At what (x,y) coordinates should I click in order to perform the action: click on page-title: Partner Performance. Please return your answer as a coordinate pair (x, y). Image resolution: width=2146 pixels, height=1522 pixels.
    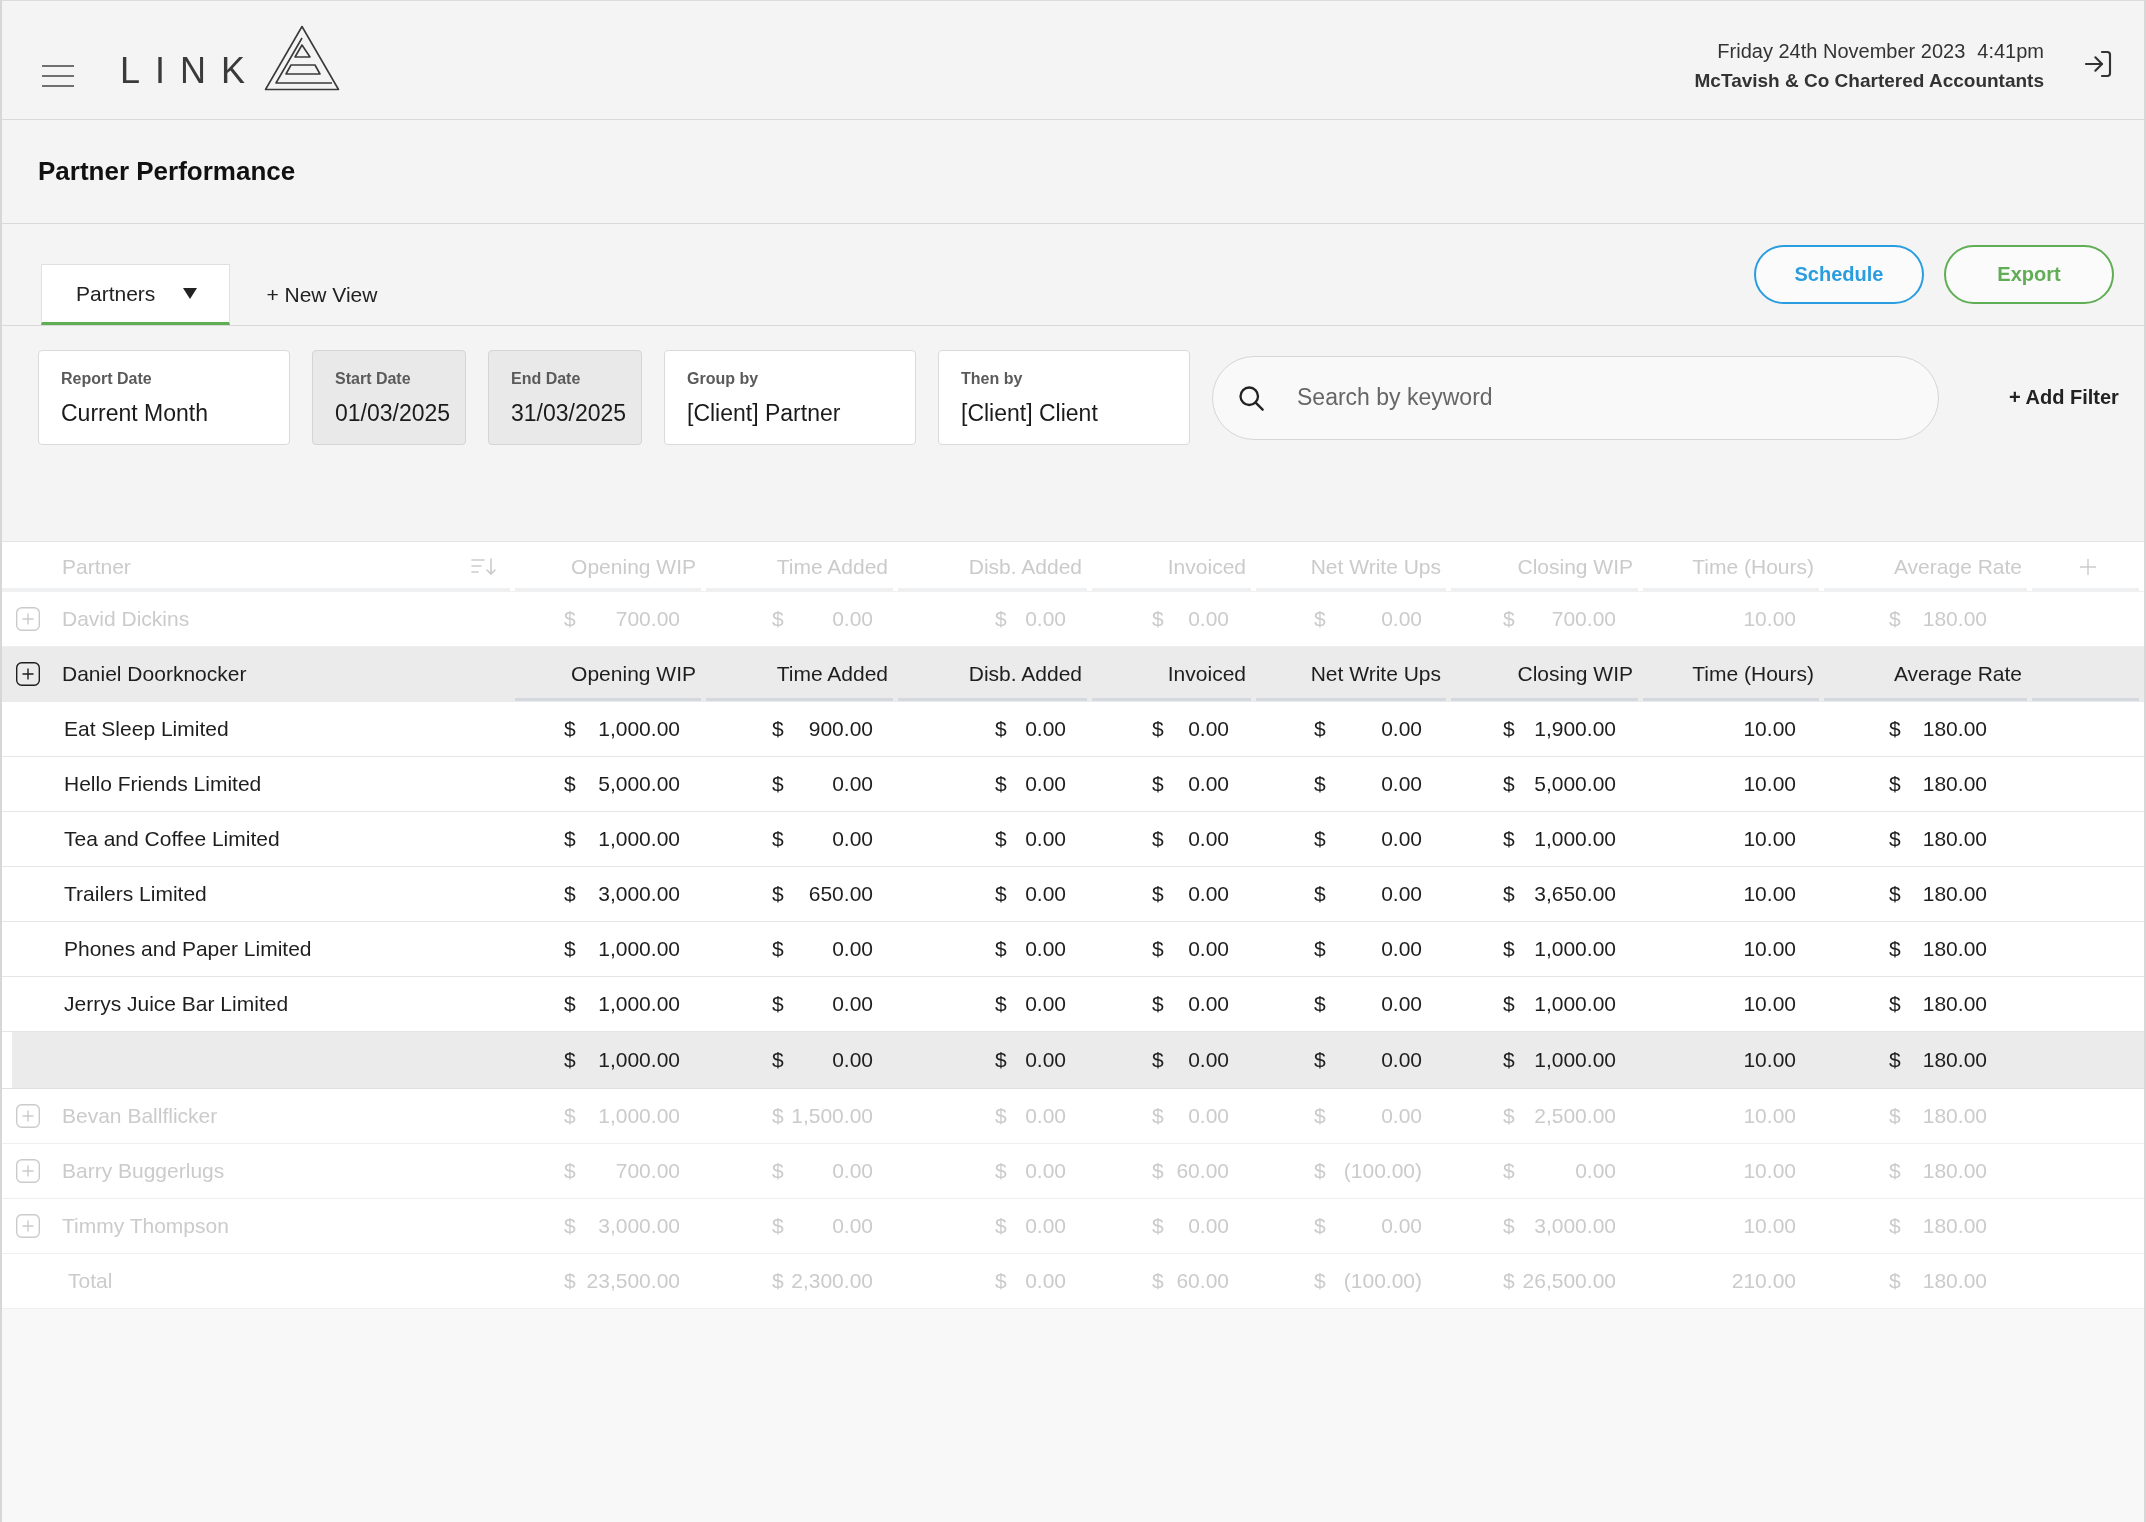
    Looking at the image, I should click on (167, 171).